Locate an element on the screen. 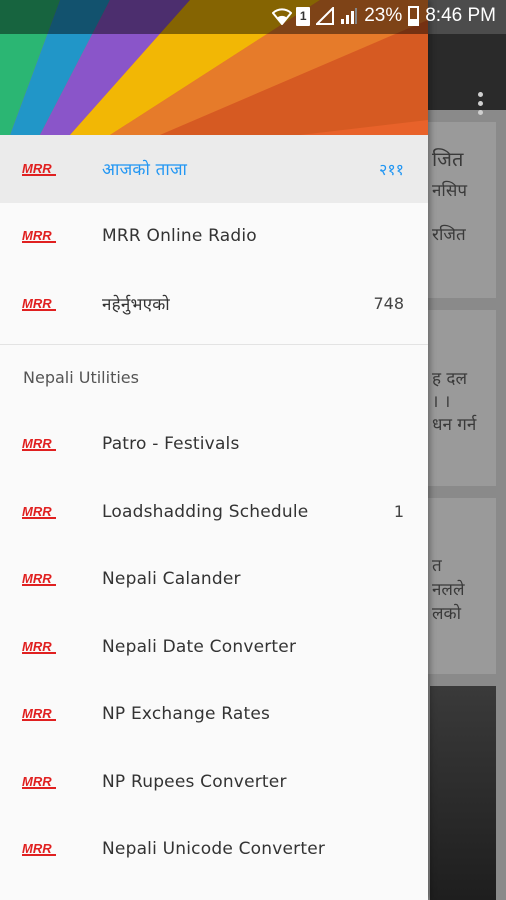 The width and height of the screenshot is (506, 900). news-card-text: लको is located at coordinates (446, 614).